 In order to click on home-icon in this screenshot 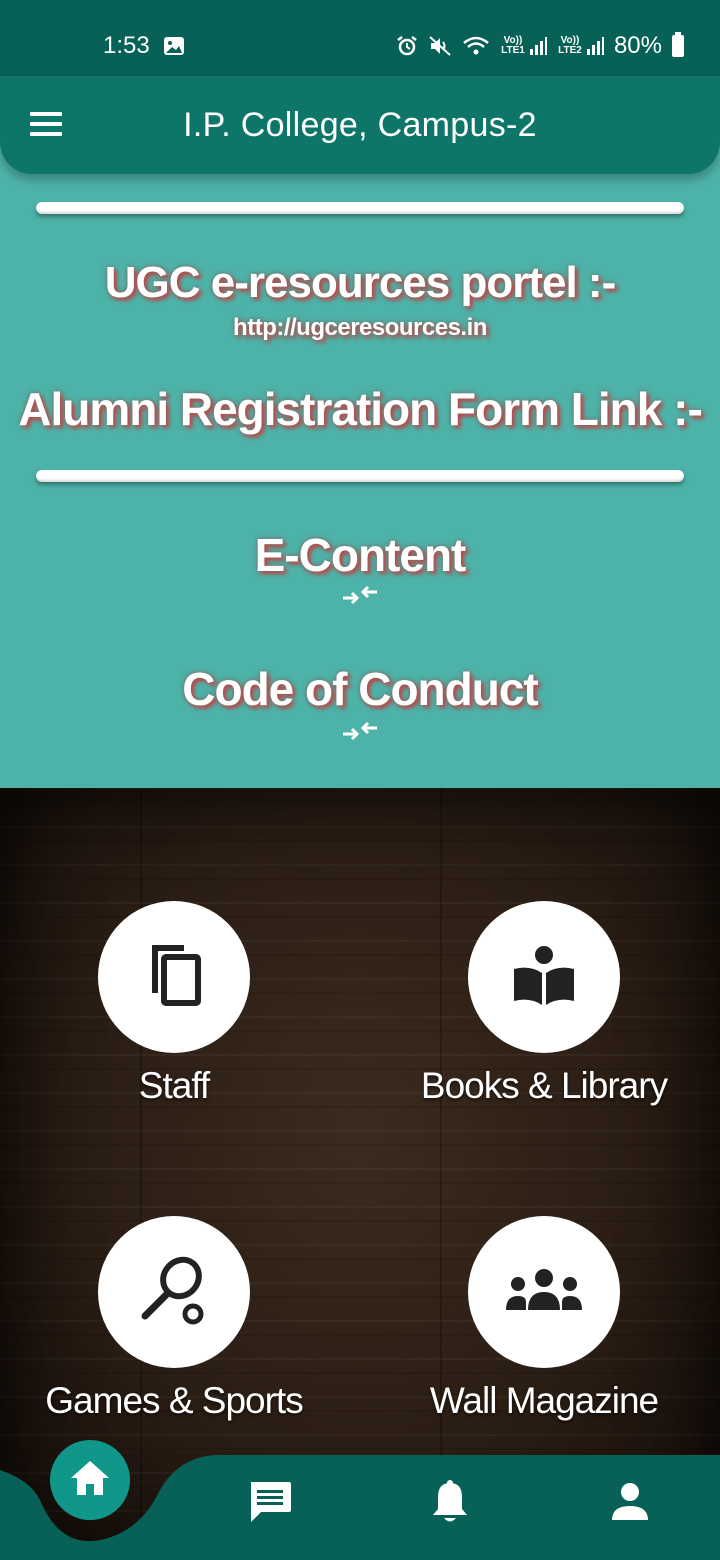, I will do `click(90, 1480)`.